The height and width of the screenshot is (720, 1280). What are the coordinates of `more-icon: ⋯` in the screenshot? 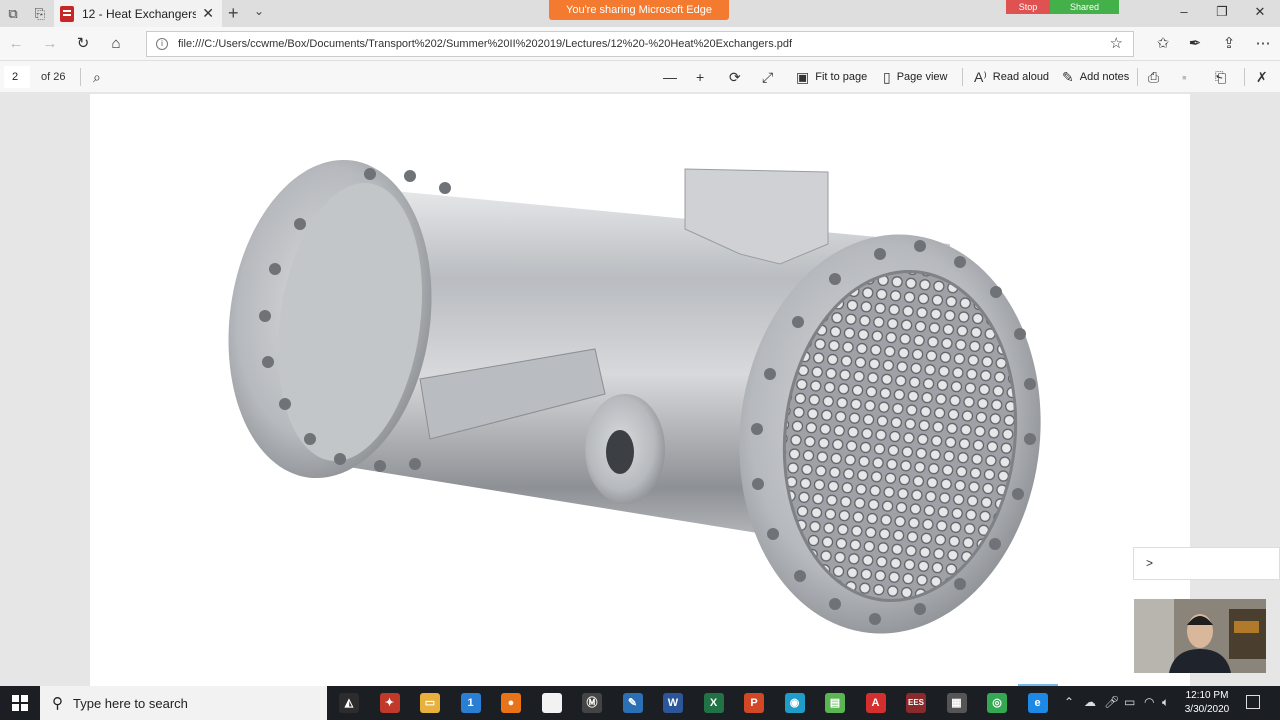 It's located at (1263, 44).